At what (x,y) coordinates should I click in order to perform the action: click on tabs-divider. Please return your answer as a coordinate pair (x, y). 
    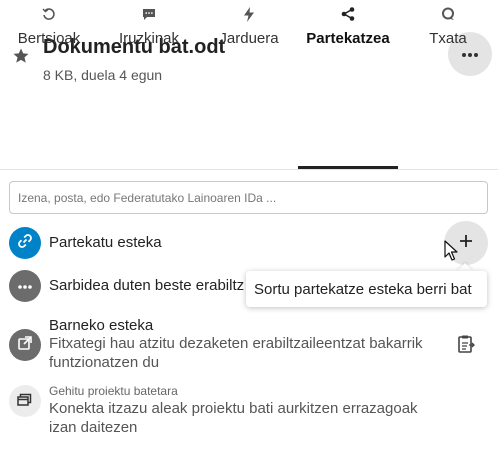
    Looking at the image, I should click on (249, 169).